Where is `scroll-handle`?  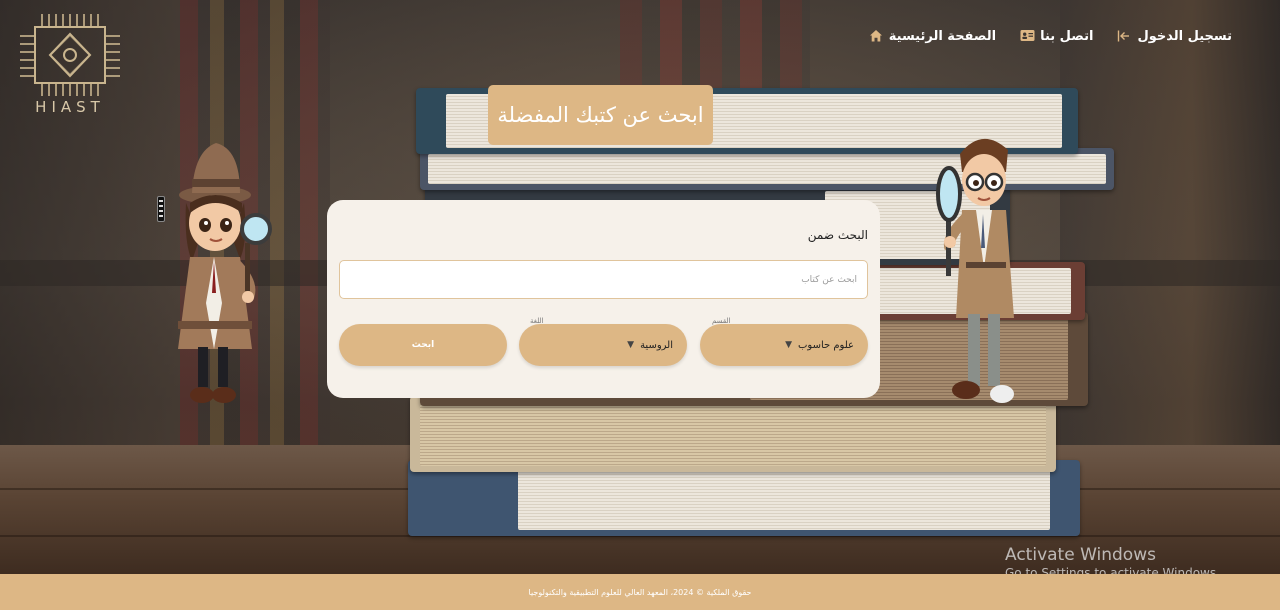 scroll-handle is located at coordinates (161, 209).